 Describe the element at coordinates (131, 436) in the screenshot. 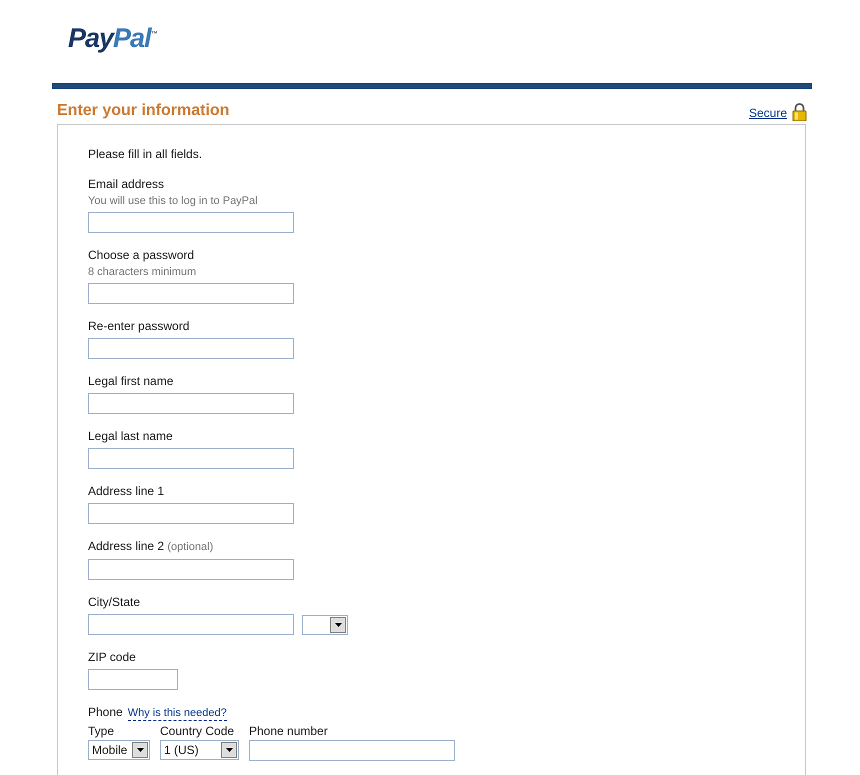

I see `field-label: Legal last name` at that location.